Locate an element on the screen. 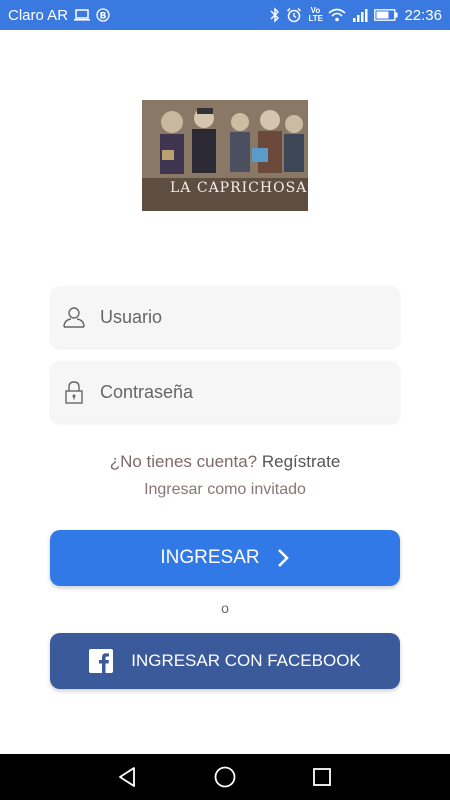 This screenshot has height=800, width=450. username-field is located at coordinates (225, 317).